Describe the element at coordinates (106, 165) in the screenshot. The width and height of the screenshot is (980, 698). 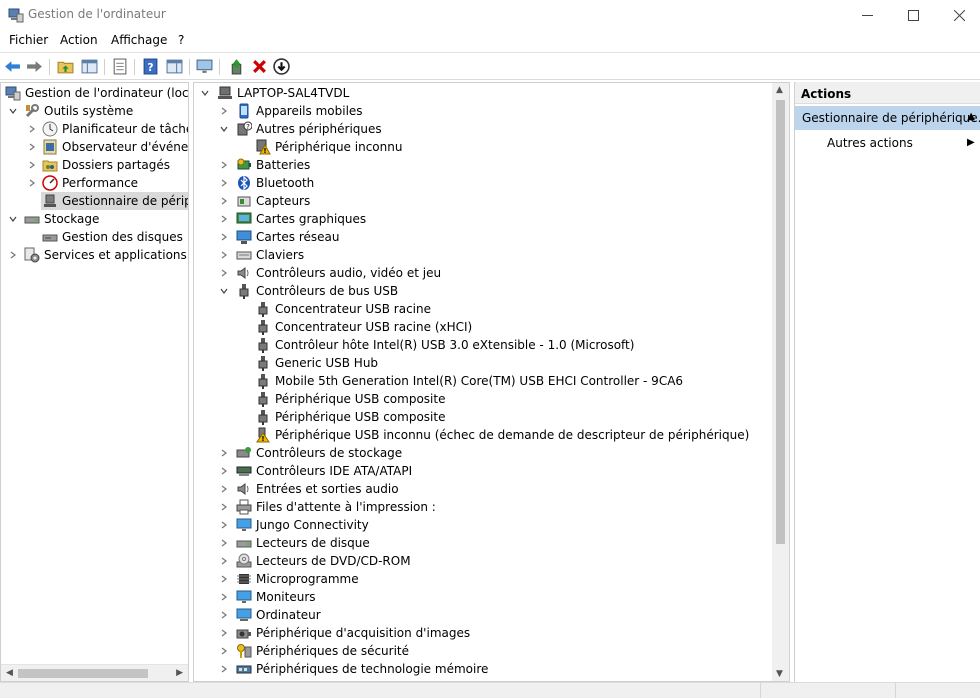
I see `tree-item-shared-folders: Dossiers partagés` at that location.